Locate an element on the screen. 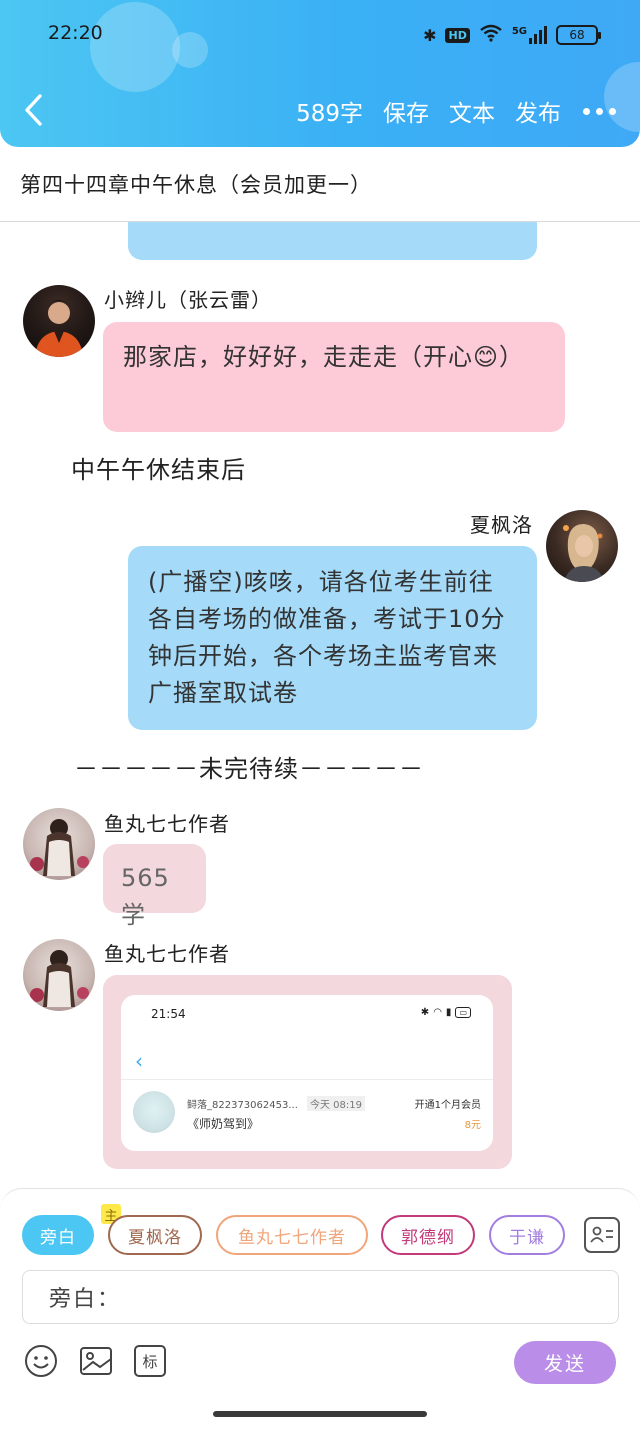 This screenshot has width=640, height=1429. embedded-vip-text: 开通1个月会员 is located at coordinates (447, 1105).